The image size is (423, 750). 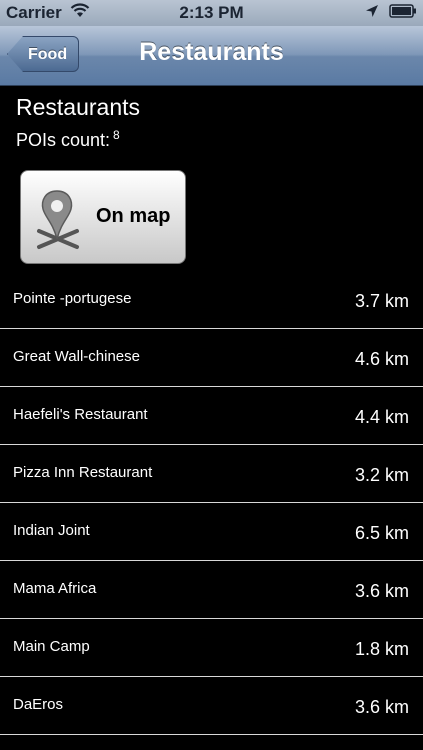 I want to click on status-right, so click(x=391, y=13).